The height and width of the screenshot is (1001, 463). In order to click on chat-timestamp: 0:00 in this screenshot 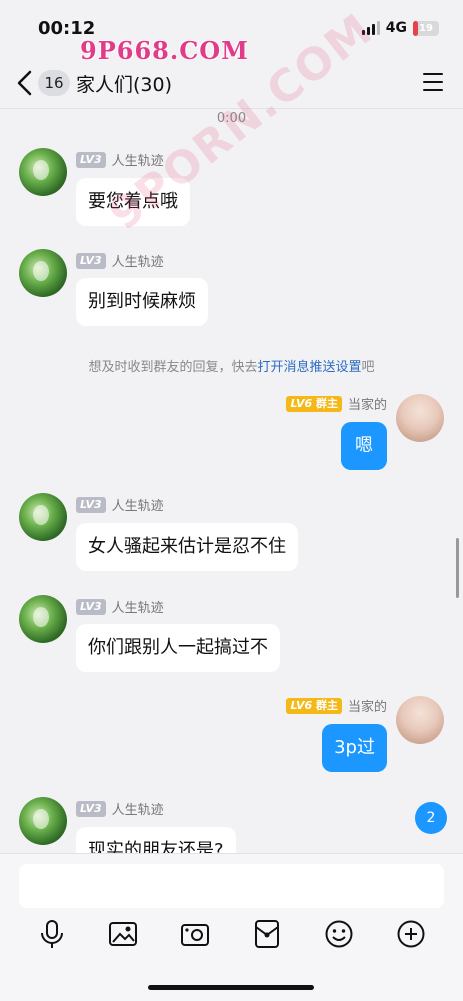, I will do `click(231, 118)`.